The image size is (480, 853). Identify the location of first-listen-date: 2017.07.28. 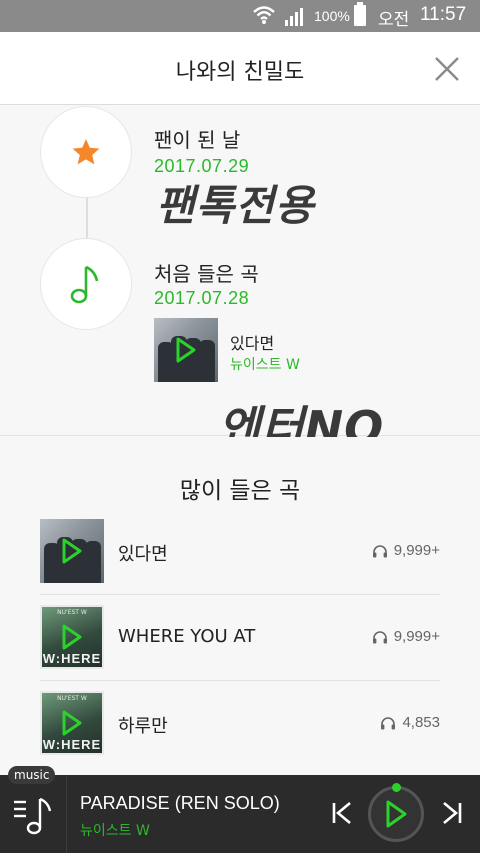
(202, 298).